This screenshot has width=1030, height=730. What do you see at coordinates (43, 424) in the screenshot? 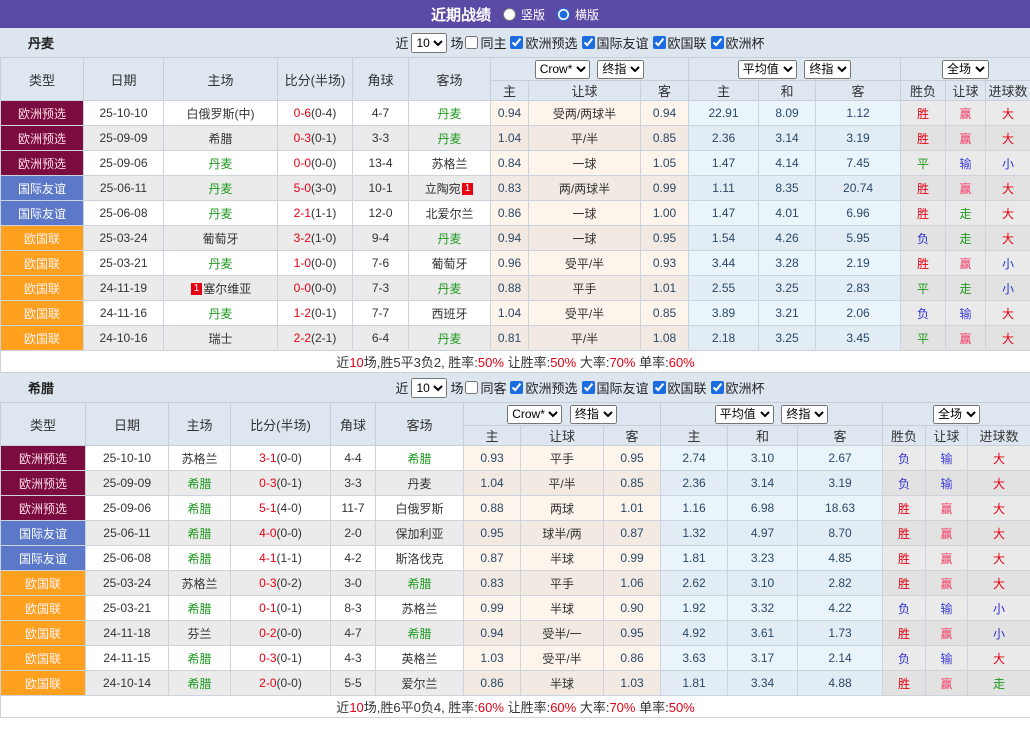
I see `col-type: 类型` at bounding box center [43, 424].